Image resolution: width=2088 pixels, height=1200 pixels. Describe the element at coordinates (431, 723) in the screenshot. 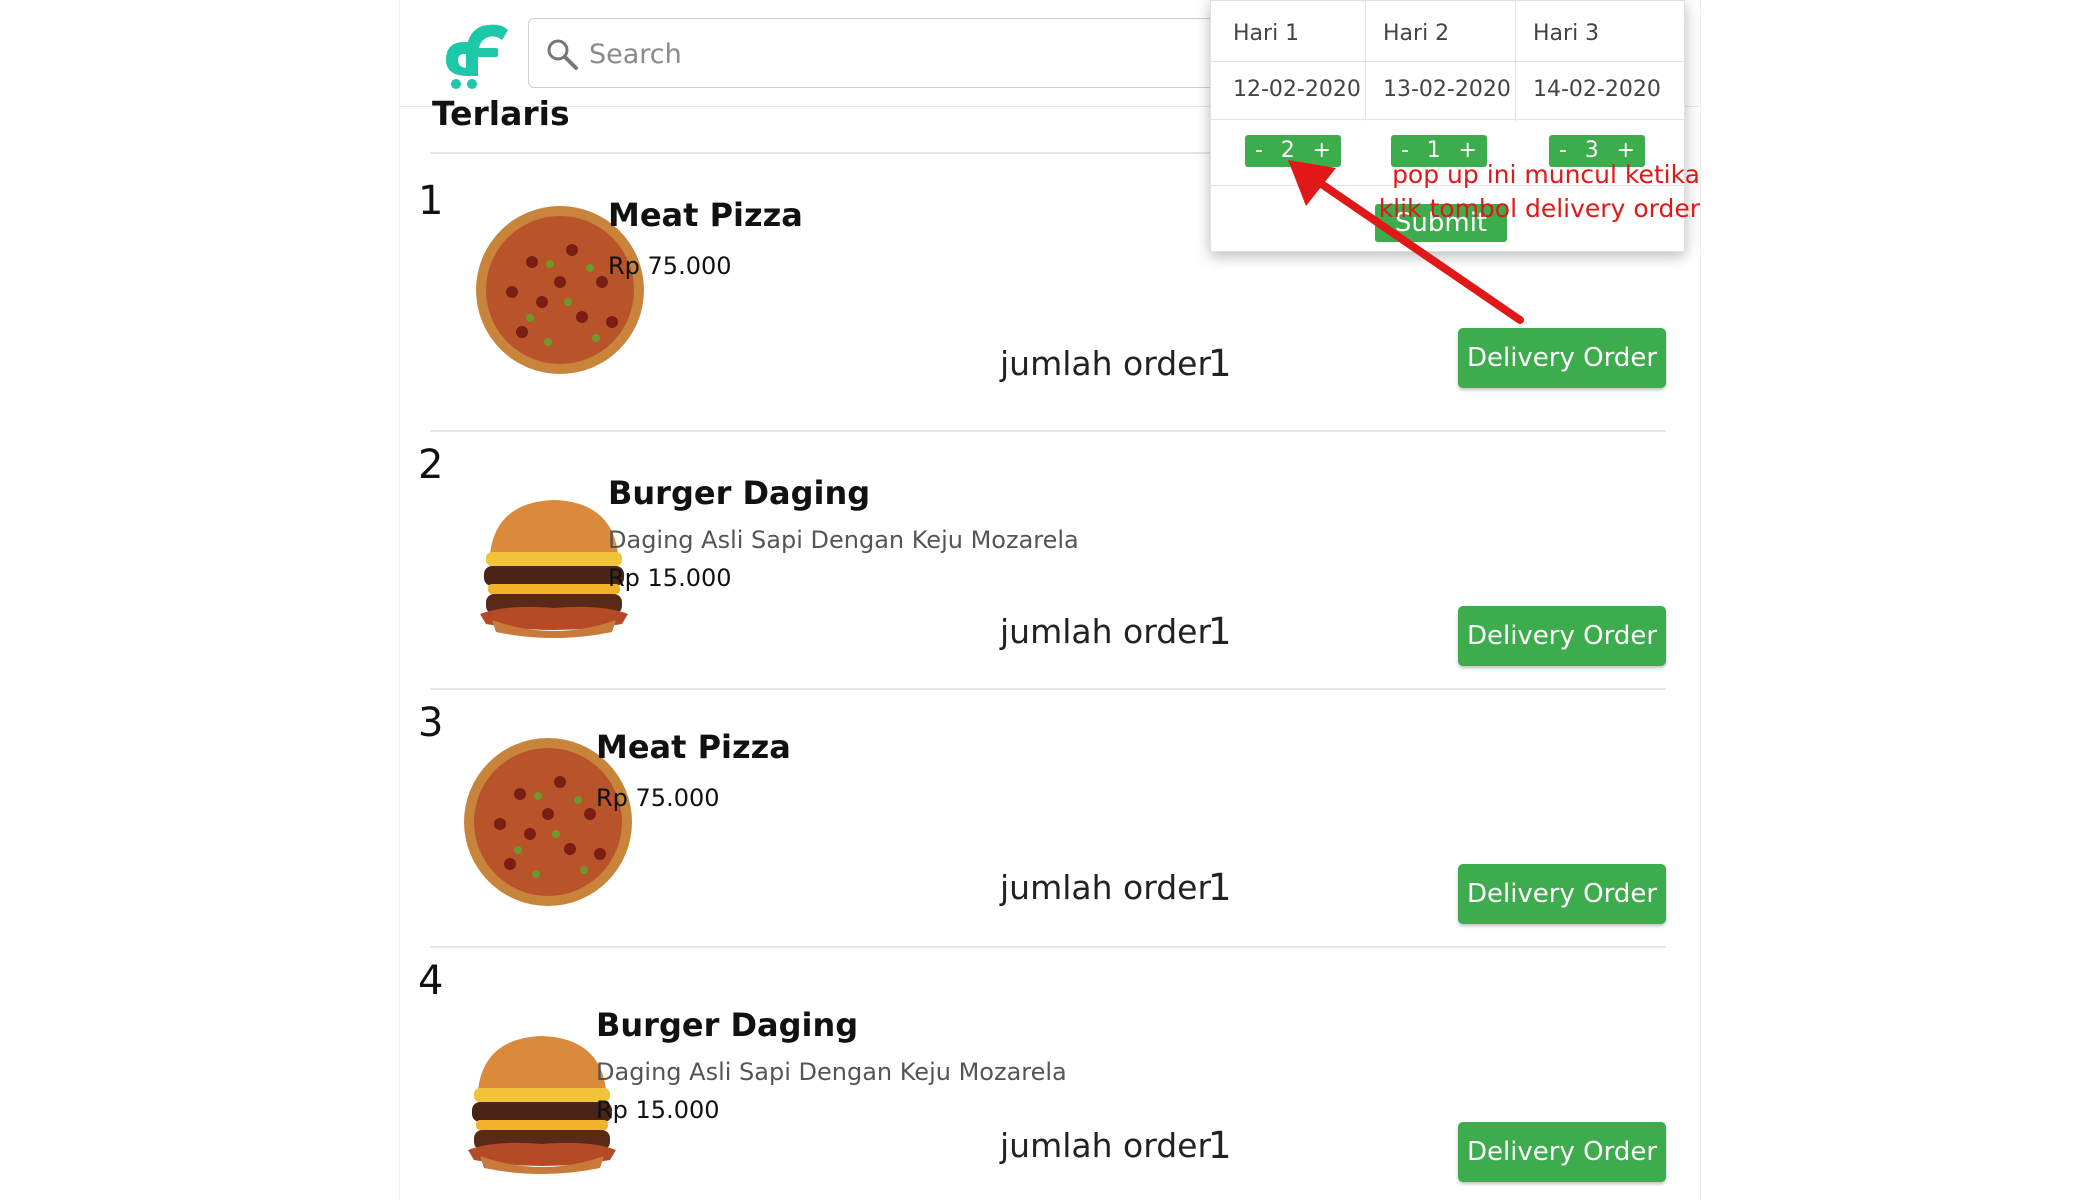

I see `item-rank: 3` at that location.